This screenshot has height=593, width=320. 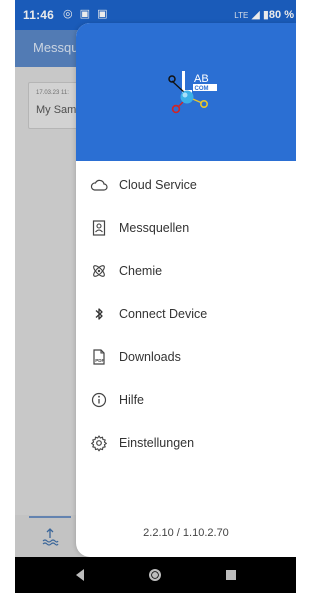 What do you see at coordinates (201, 79) in the screenshot?
I see `svg-text: AB` at bounding box center [201, 79].